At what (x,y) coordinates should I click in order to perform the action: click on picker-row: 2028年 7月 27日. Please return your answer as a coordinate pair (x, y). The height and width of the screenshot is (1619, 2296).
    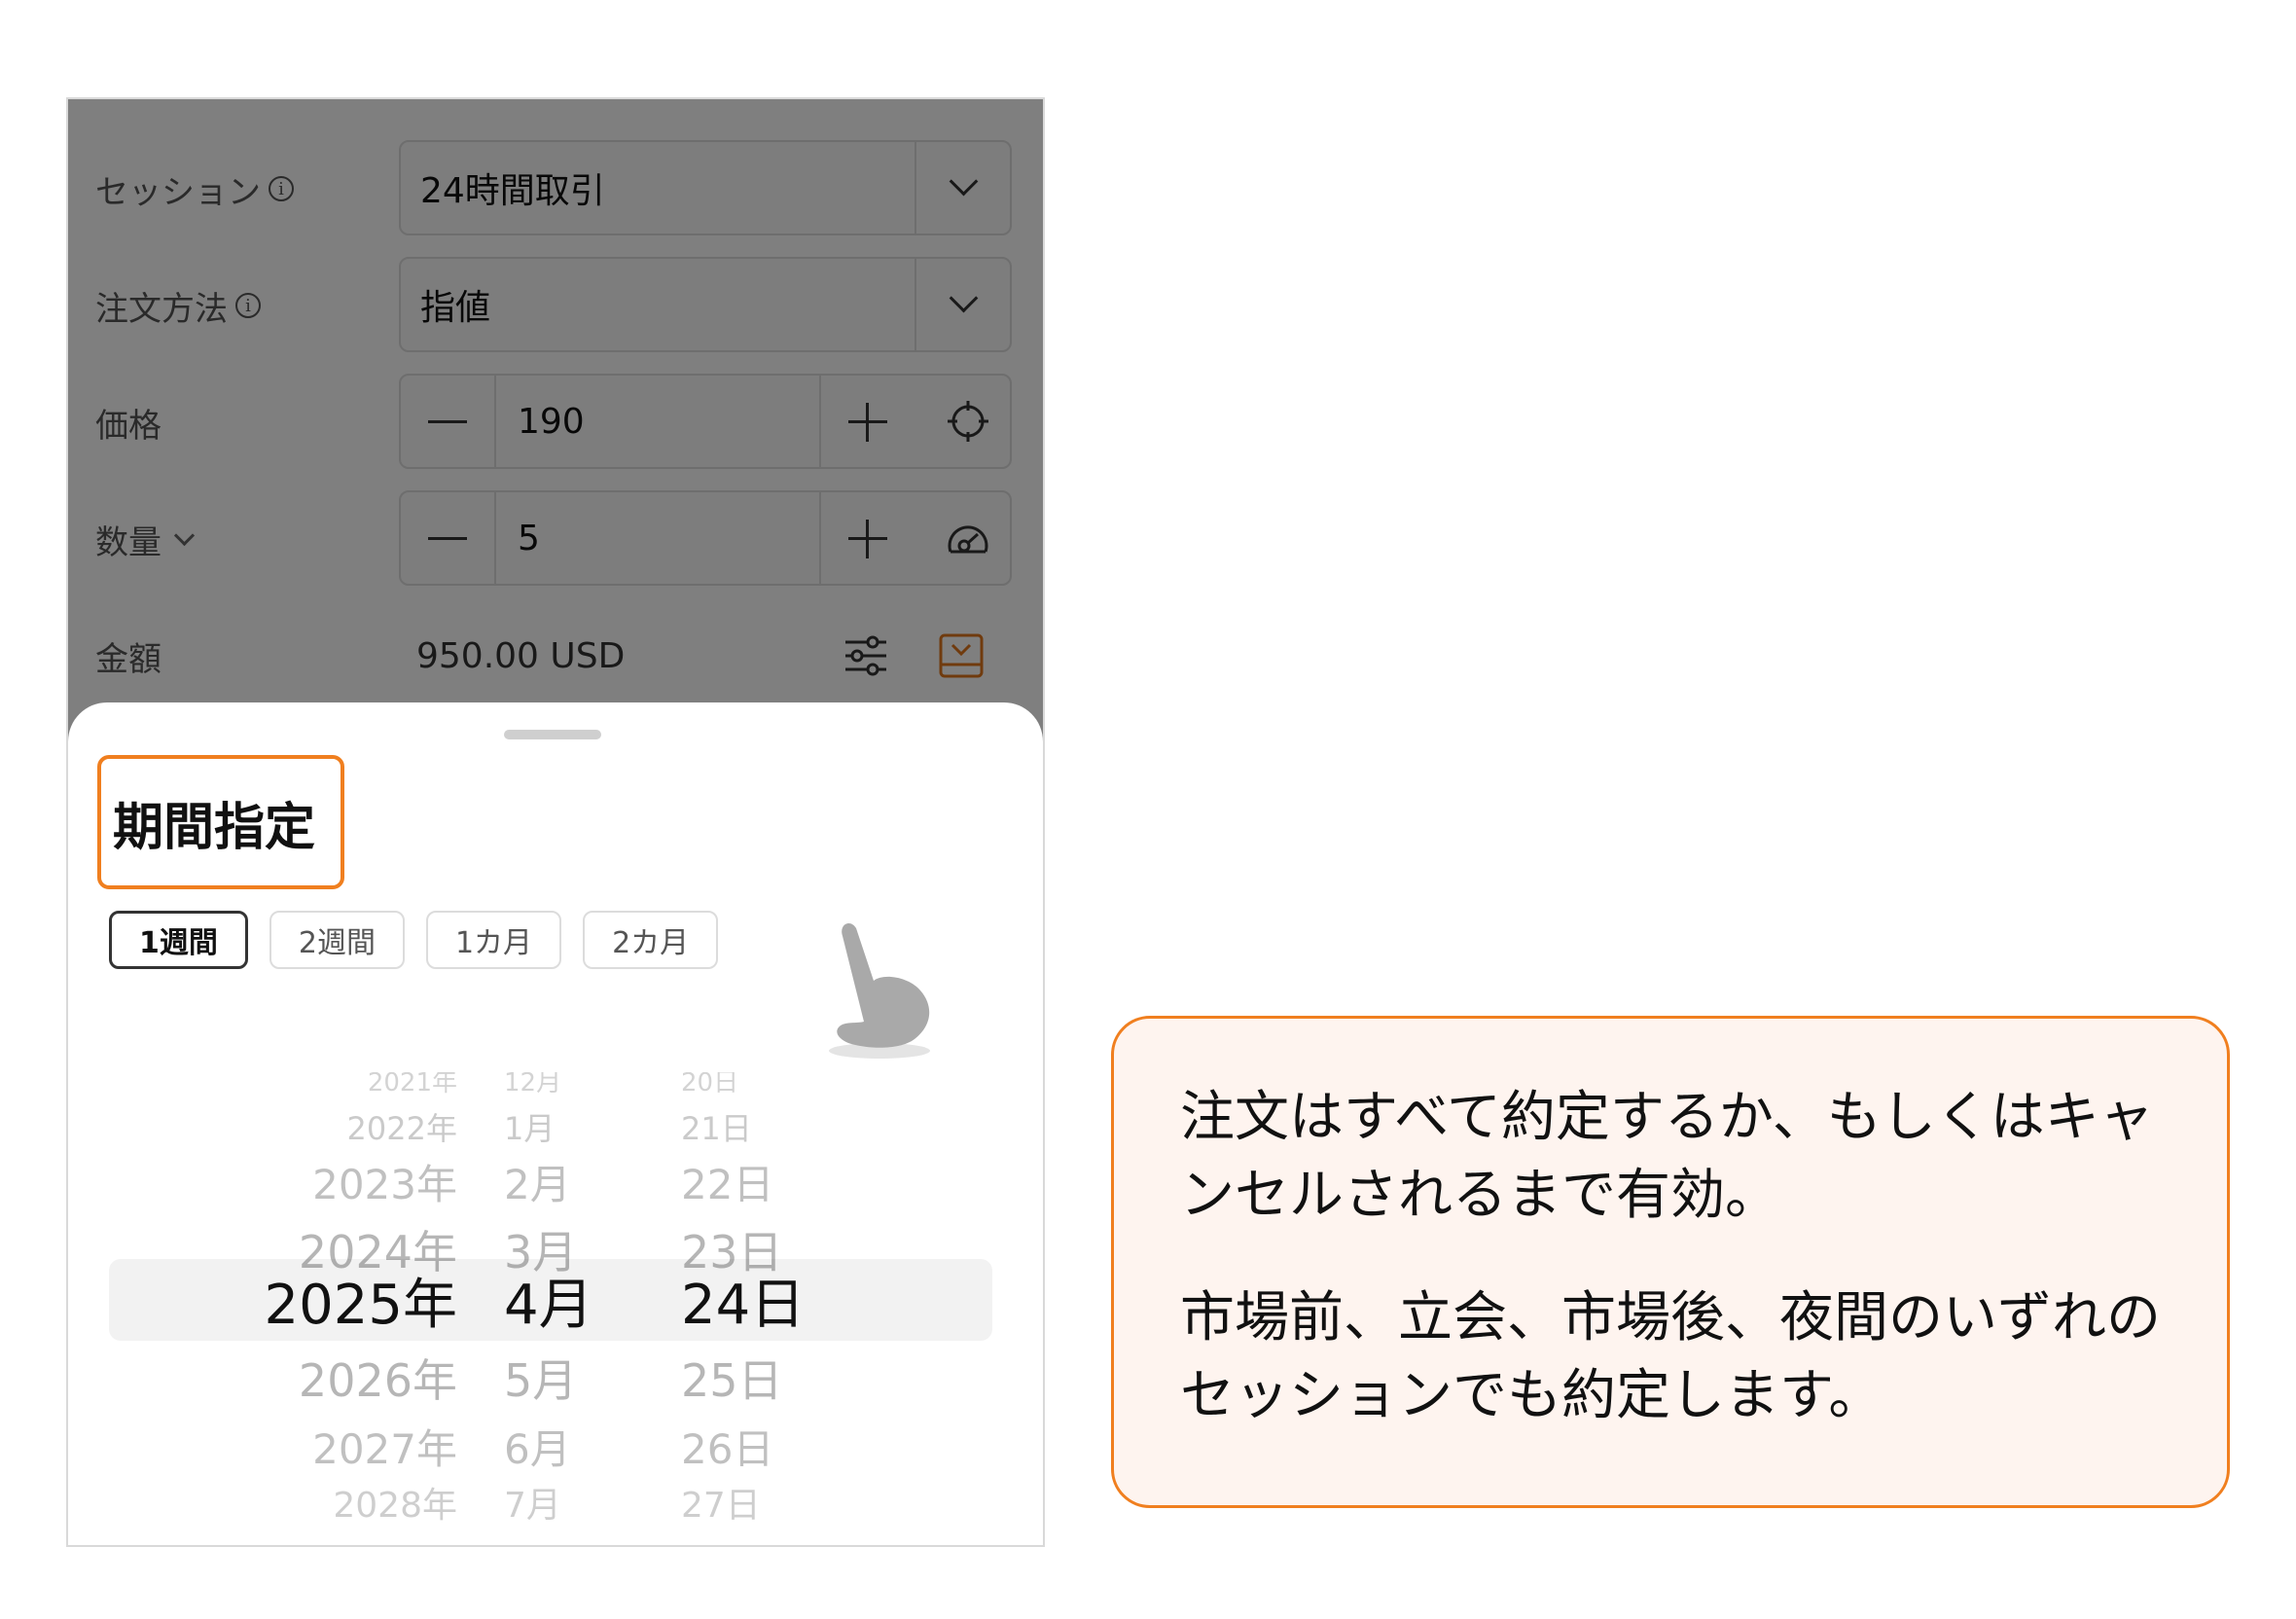
    Looking at the image, I should click on (555, 1502).